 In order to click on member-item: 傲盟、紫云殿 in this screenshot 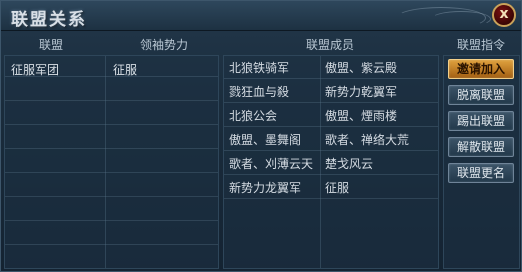, I will do `click(361, 68)`.